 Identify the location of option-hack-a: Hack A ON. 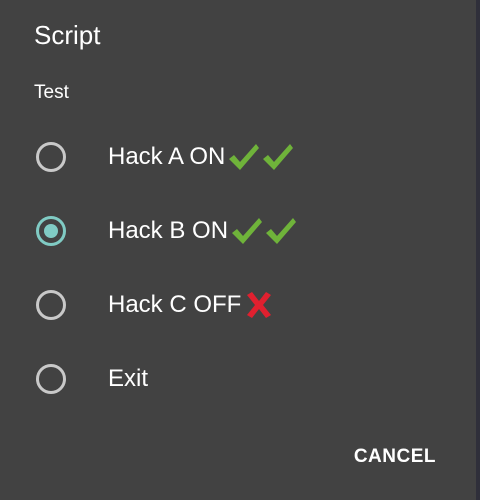
(238, 157).